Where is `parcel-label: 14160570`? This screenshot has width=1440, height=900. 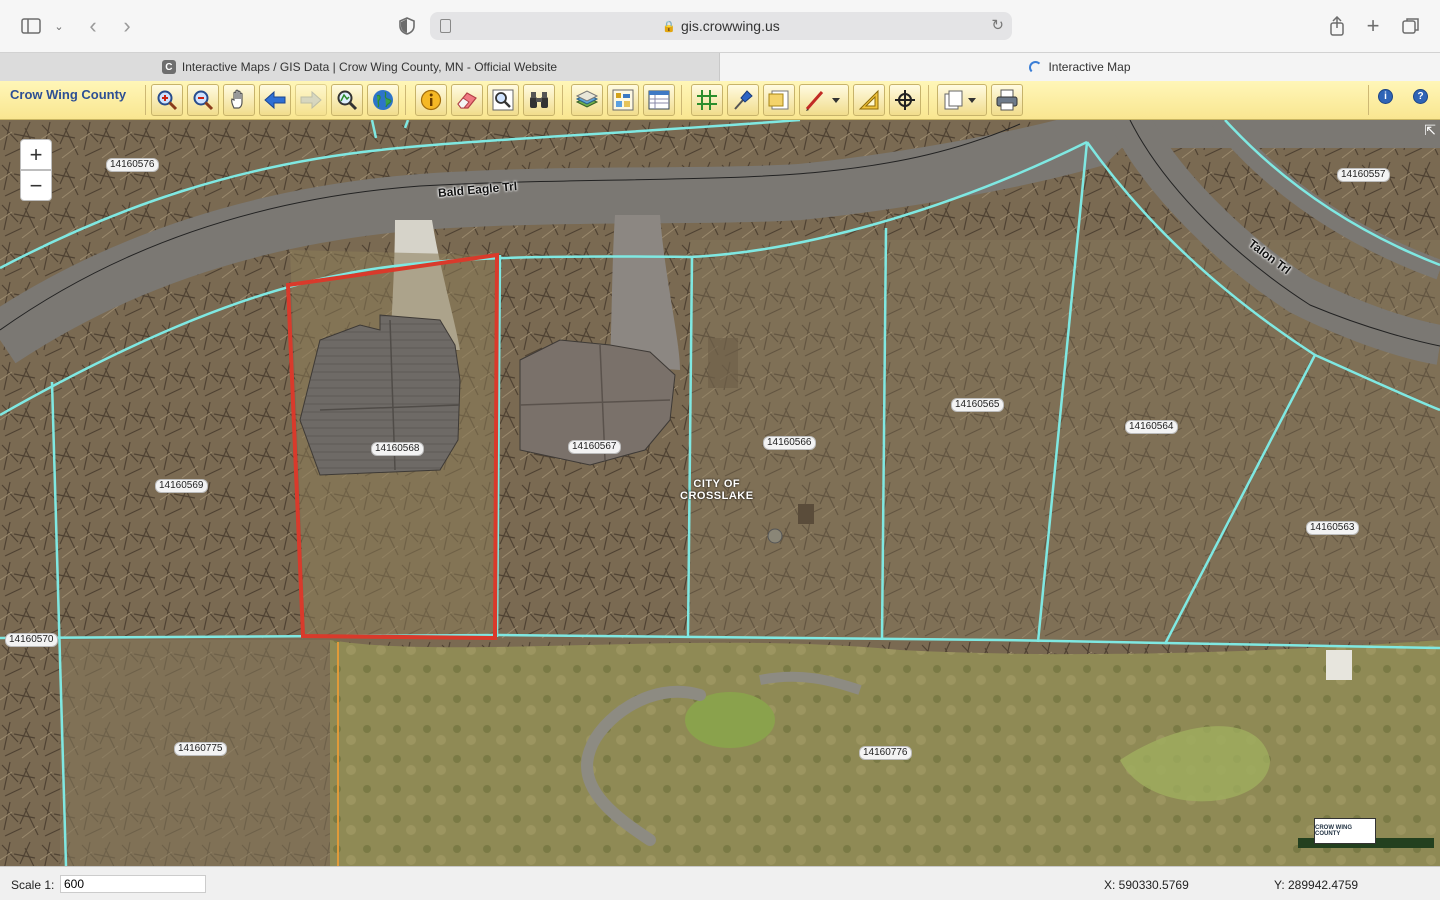 parcel-label: 14160570 is located at coordinates (31, 640).